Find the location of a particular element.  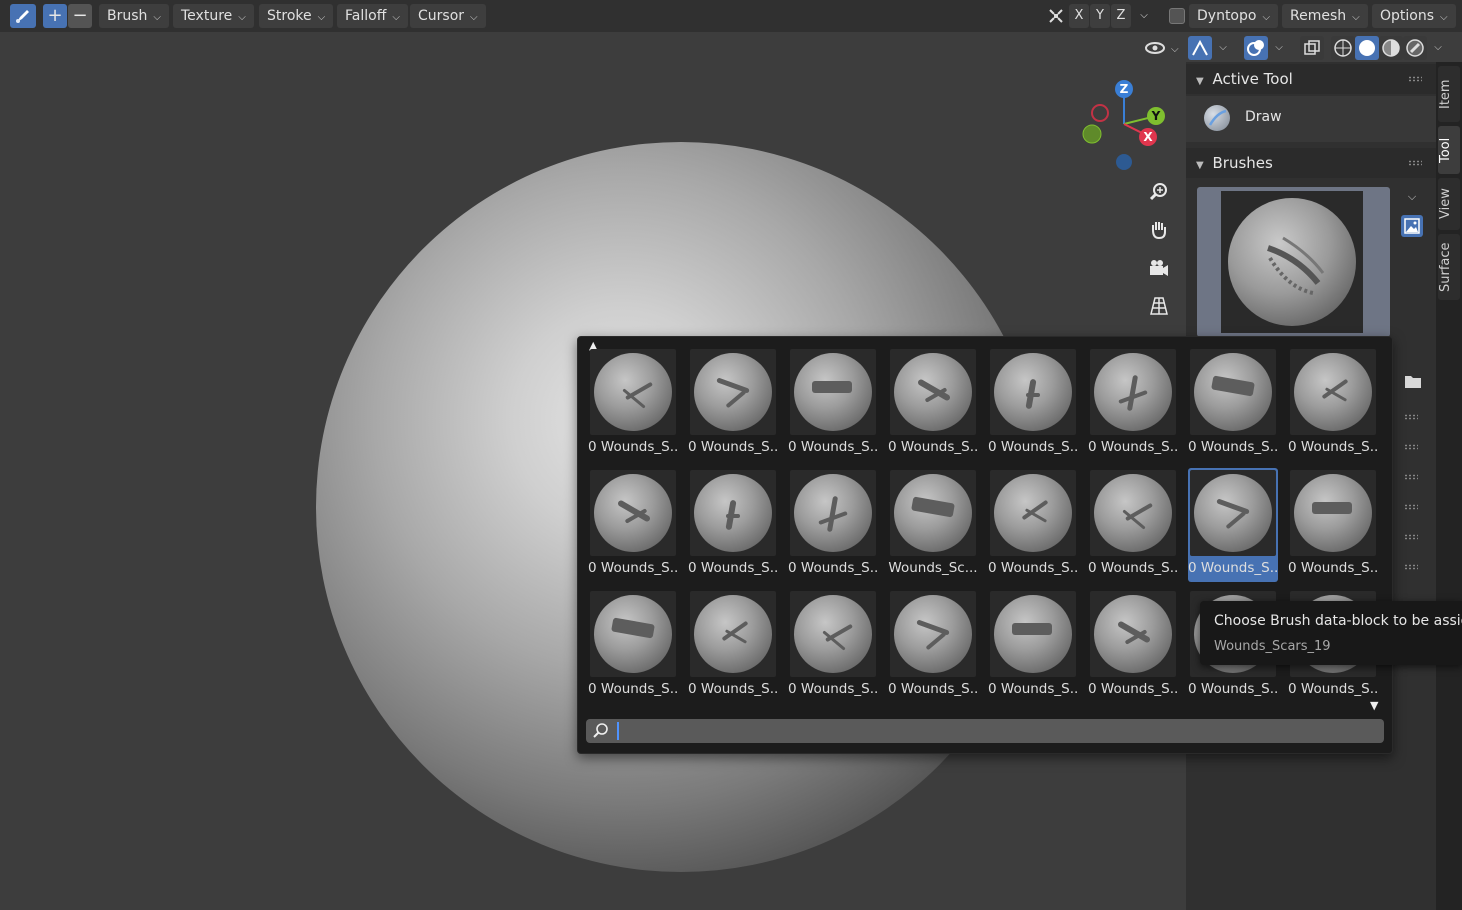

axis-y-toggle: Y is located at coordinates (1100, 16).